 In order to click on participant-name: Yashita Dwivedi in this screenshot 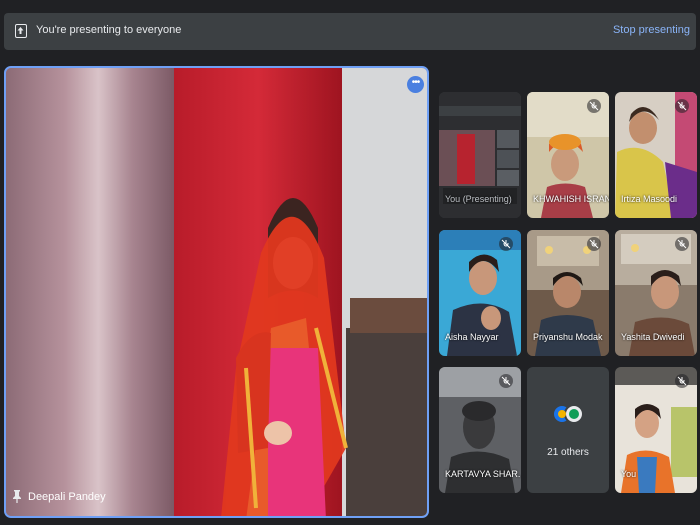, I will do `click(653, 337)`.